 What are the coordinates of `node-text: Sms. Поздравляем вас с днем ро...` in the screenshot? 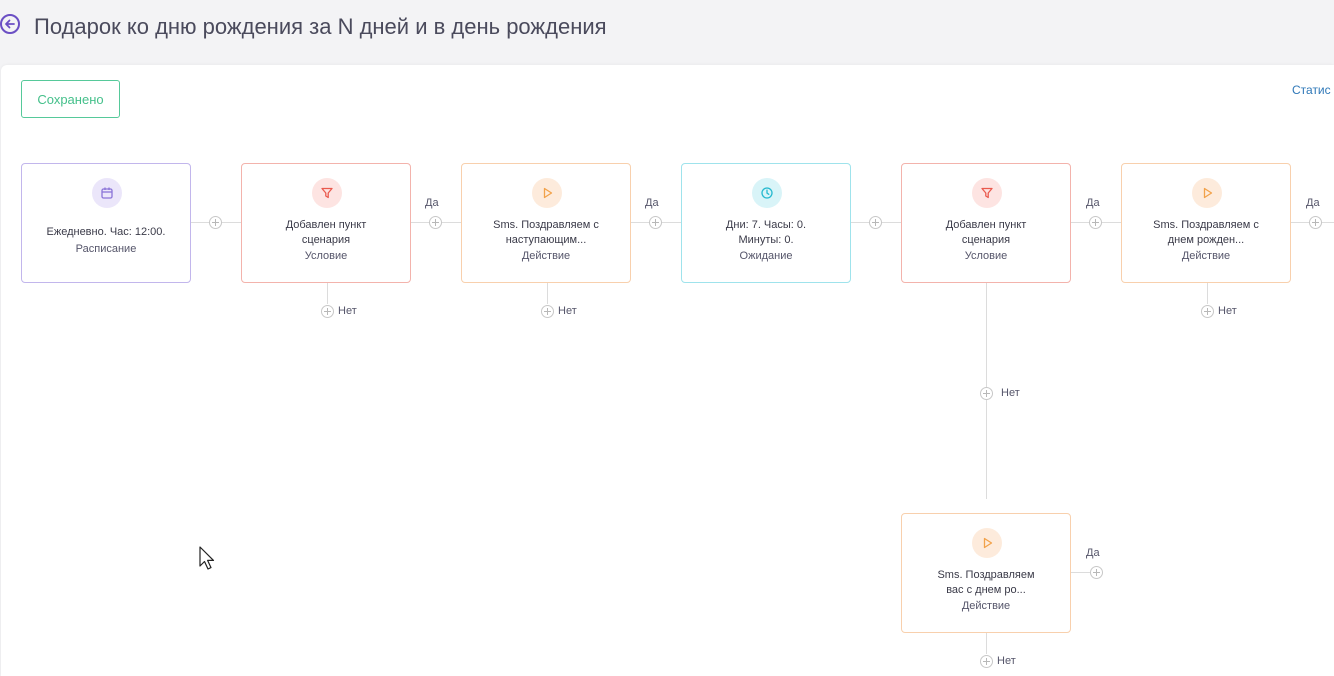 It's located at (986, 582).